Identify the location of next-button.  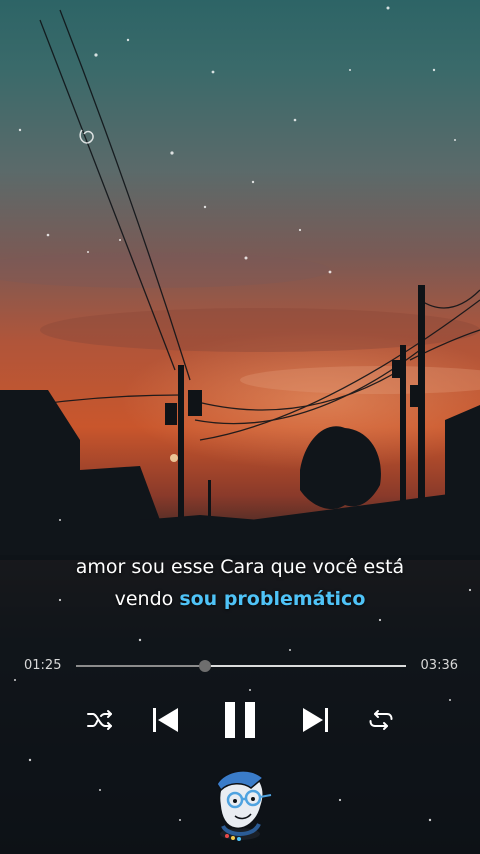
(316, 720).